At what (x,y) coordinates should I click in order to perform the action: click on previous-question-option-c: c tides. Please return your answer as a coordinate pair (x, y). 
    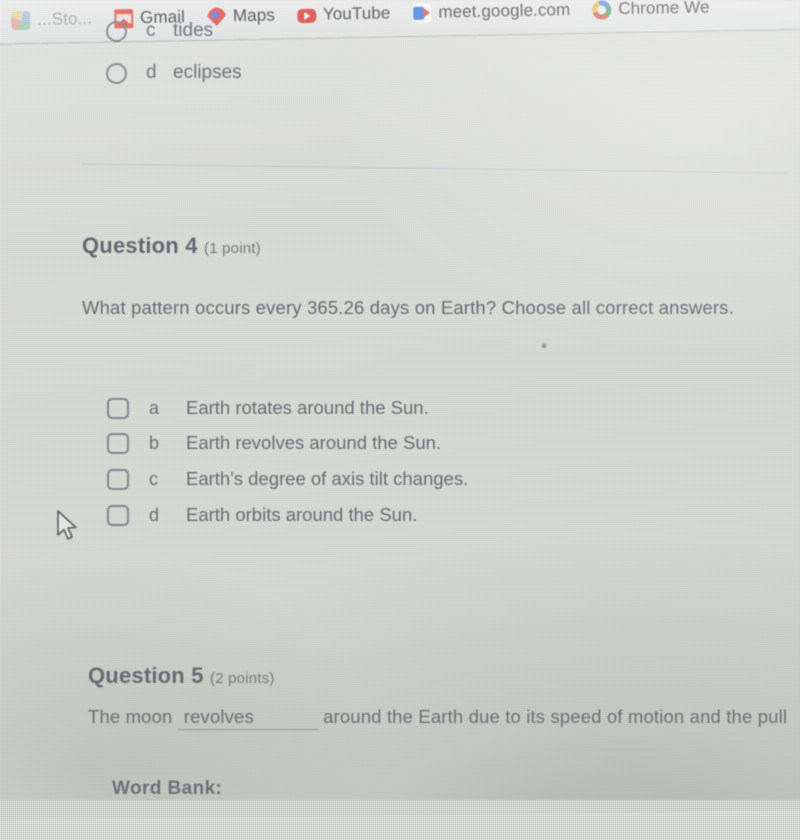
    Looking at the image, I should click on (159, 31).